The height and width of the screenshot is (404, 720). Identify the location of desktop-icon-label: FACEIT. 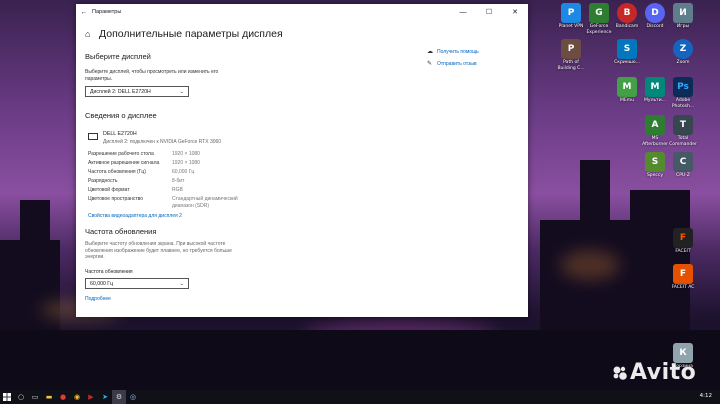
(683, 251).